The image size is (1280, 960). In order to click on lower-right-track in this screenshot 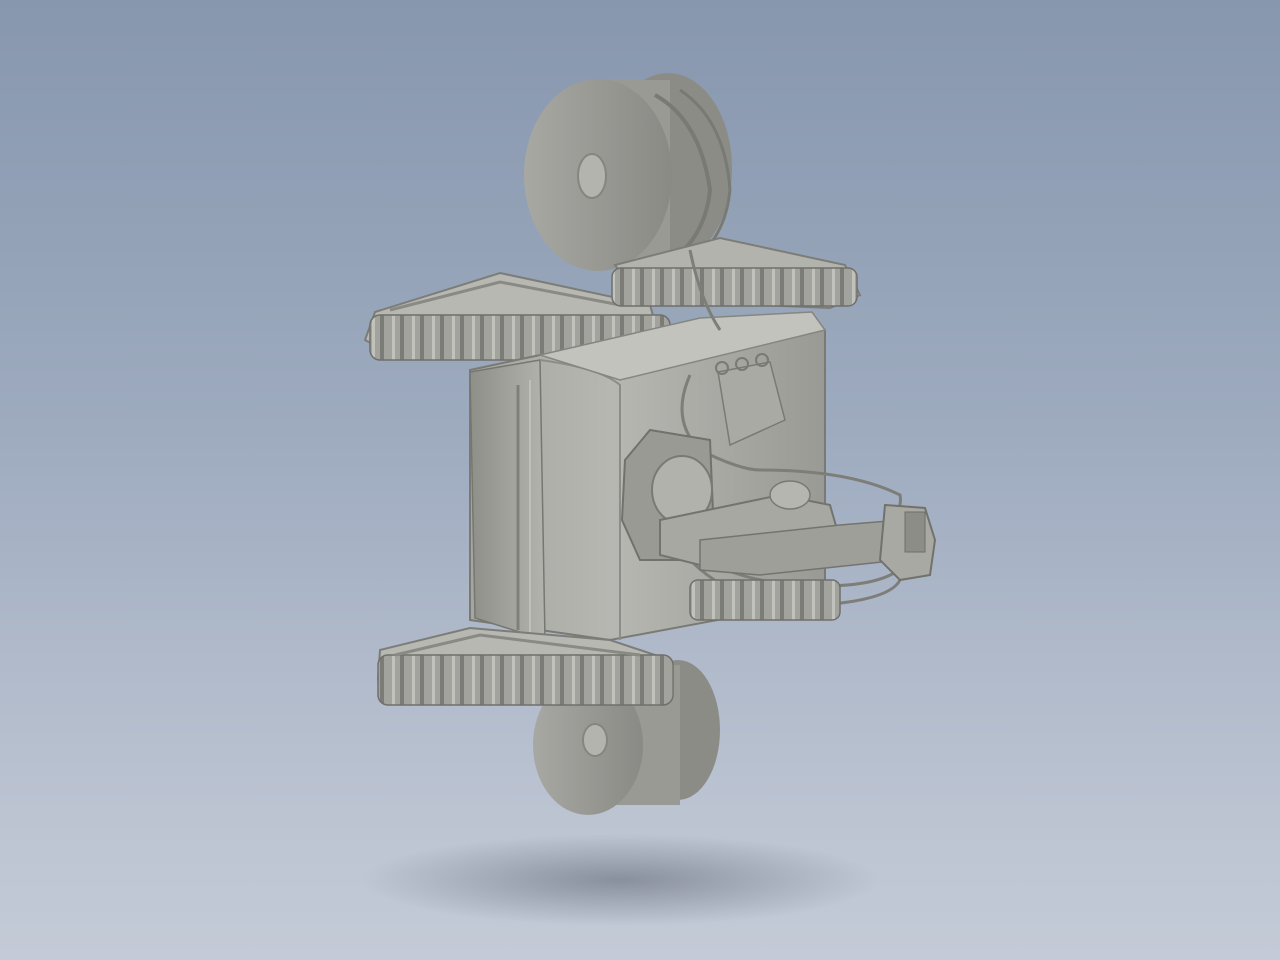, I will do `click(765, 600)`.